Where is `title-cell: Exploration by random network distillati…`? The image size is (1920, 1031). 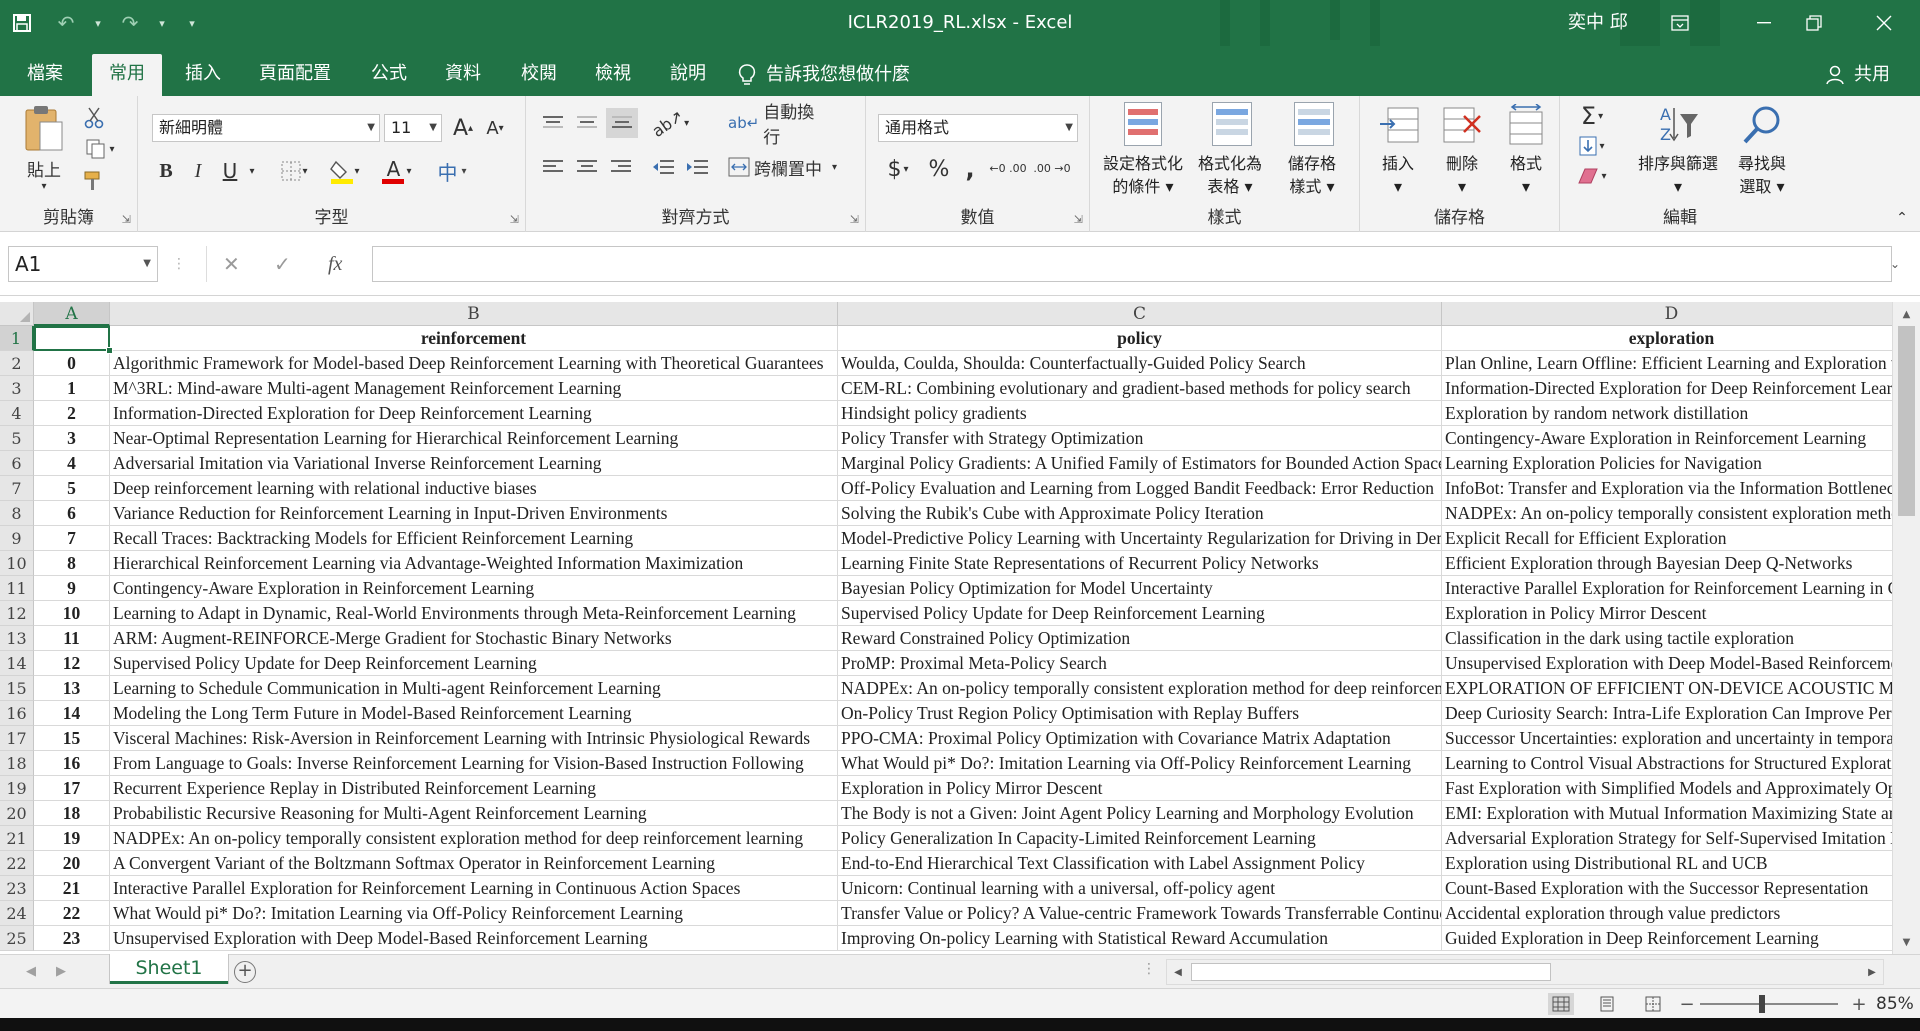
title-cell: Exploration by random network distillati… is located at coordinates (1667, 413).